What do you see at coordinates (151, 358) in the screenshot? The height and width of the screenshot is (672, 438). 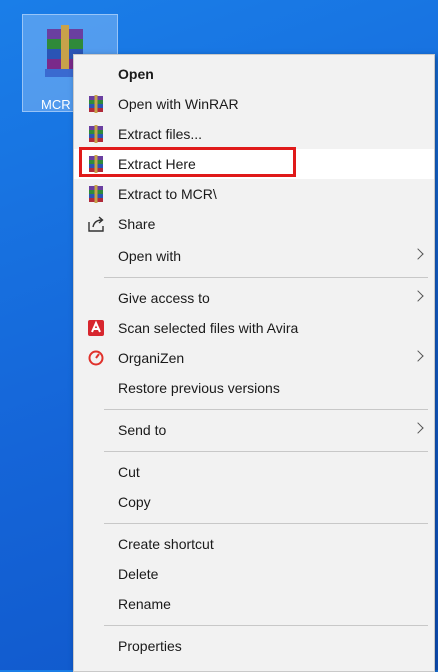 I see `menu-item-label: OrganiZen` at bounding box center [151, 358].